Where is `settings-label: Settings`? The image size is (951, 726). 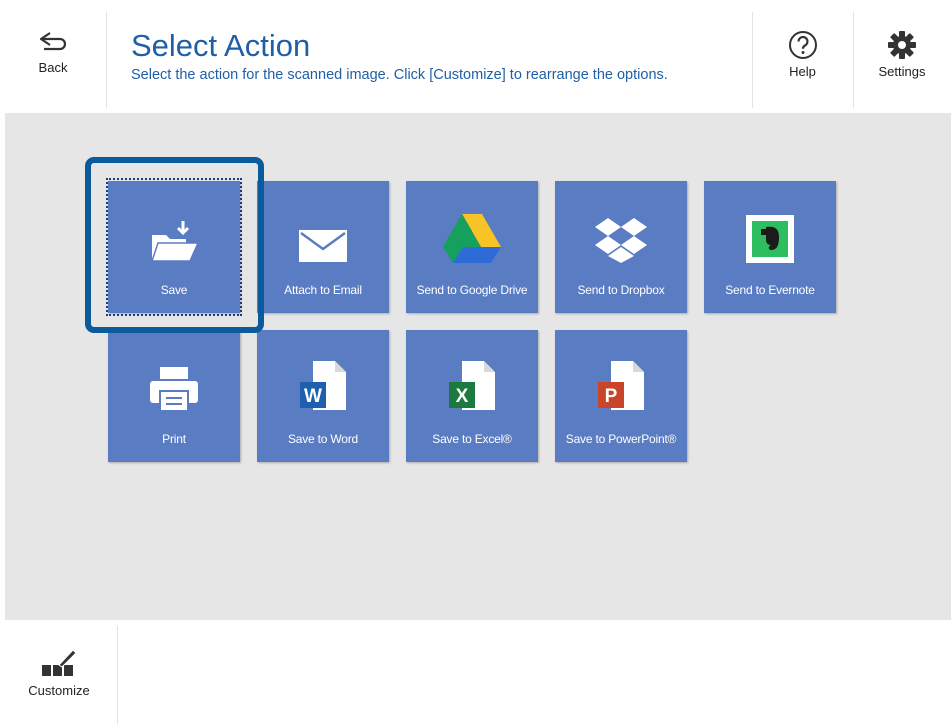 settings-label: Settings is located at coordinates (902, 71).